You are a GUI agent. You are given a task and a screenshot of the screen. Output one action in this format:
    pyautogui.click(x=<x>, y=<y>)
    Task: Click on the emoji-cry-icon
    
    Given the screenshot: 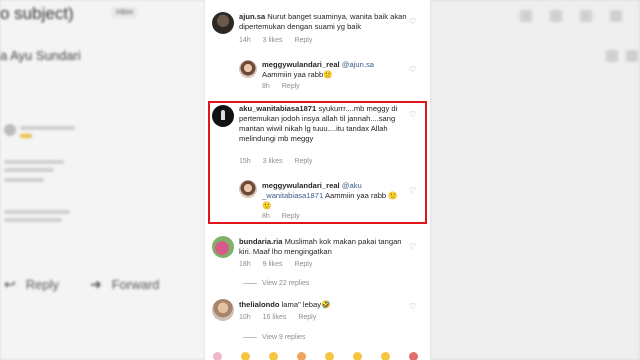 What is the action you would take?
    pyautogui.click(x=385, y=356)
    